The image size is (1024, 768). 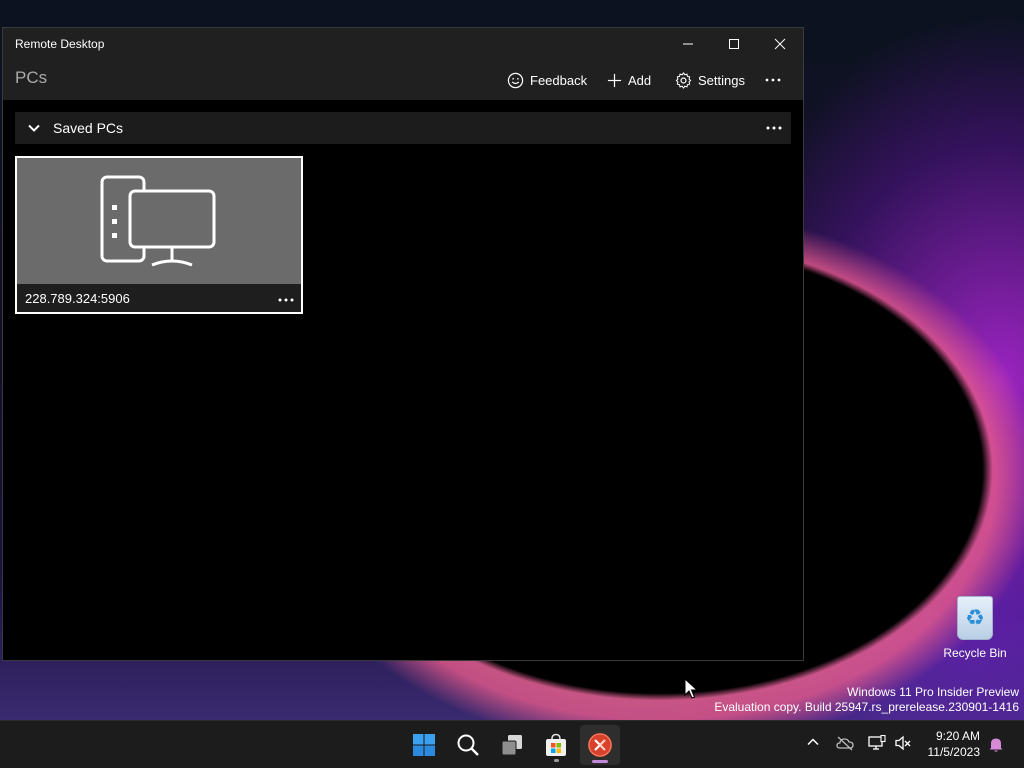 I want to click on search-icon, so click(x=468, y=745).